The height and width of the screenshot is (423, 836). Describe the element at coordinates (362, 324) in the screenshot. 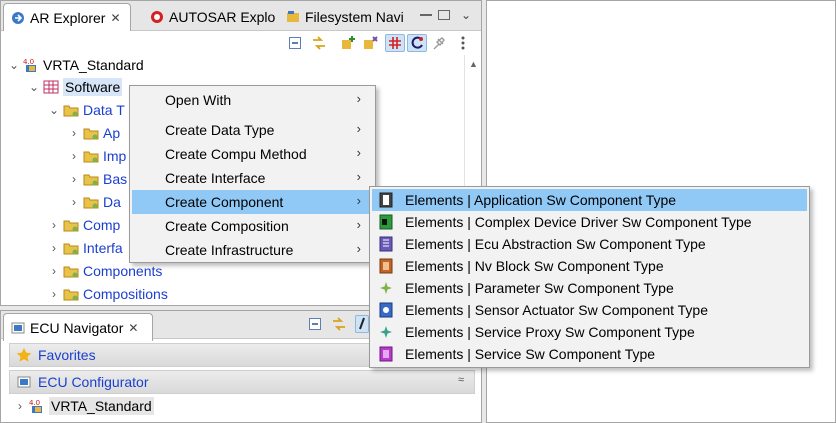

I see `pin-toggle-button` at that location.